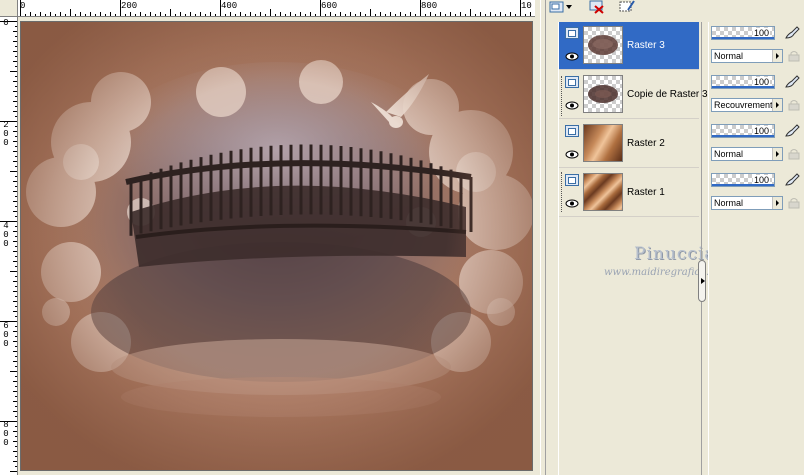 The height and width of the screenshot is (475, 804). What do you see at coordinates (6, 235) in the screenshot?
I see `ruler-label-v400: 4 0 0` at bounding box center [6, 235].